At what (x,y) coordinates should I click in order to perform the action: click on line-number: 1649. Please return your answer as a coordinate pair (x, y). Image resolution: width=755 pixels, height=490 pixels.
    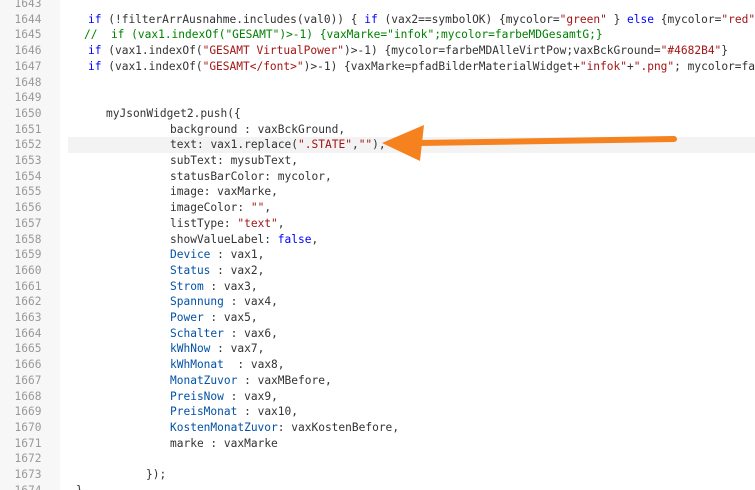
    Looking at the image, I should click on (28, 98).